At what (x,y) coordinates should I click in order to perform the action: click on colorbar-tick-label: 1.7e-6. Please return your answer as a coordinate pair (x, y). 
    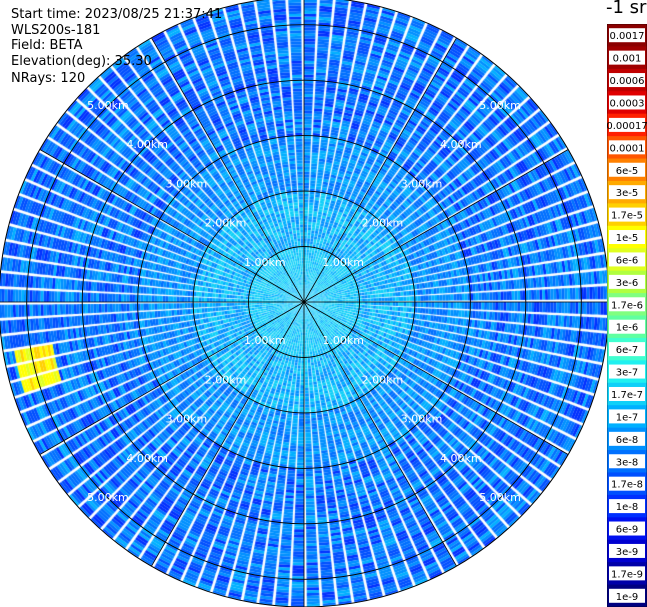
    Looking at the image, I should click on (627, 305).